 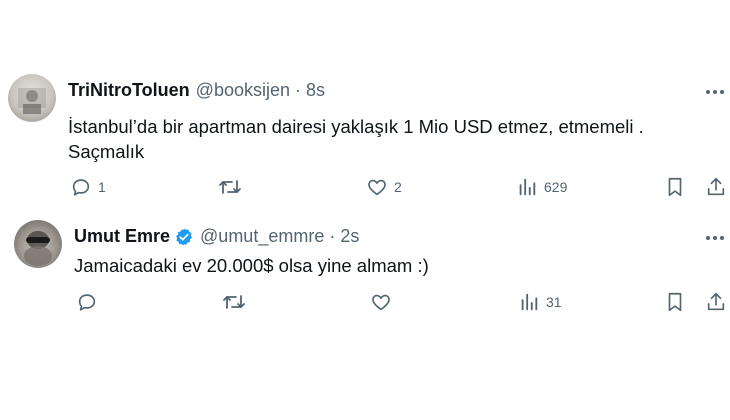 What do you see at coordinates (365, 188) in the screenshot?
I see `action-bar: 1 2 629` at bounding box center [365, 188].